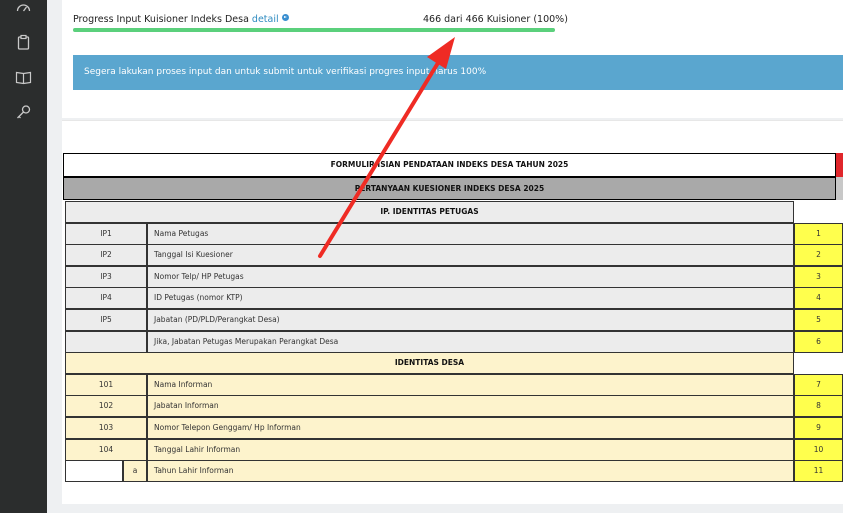 This screenshot has height=513, width=843. I want to click on answer-cell: 5, so click(818, 320).